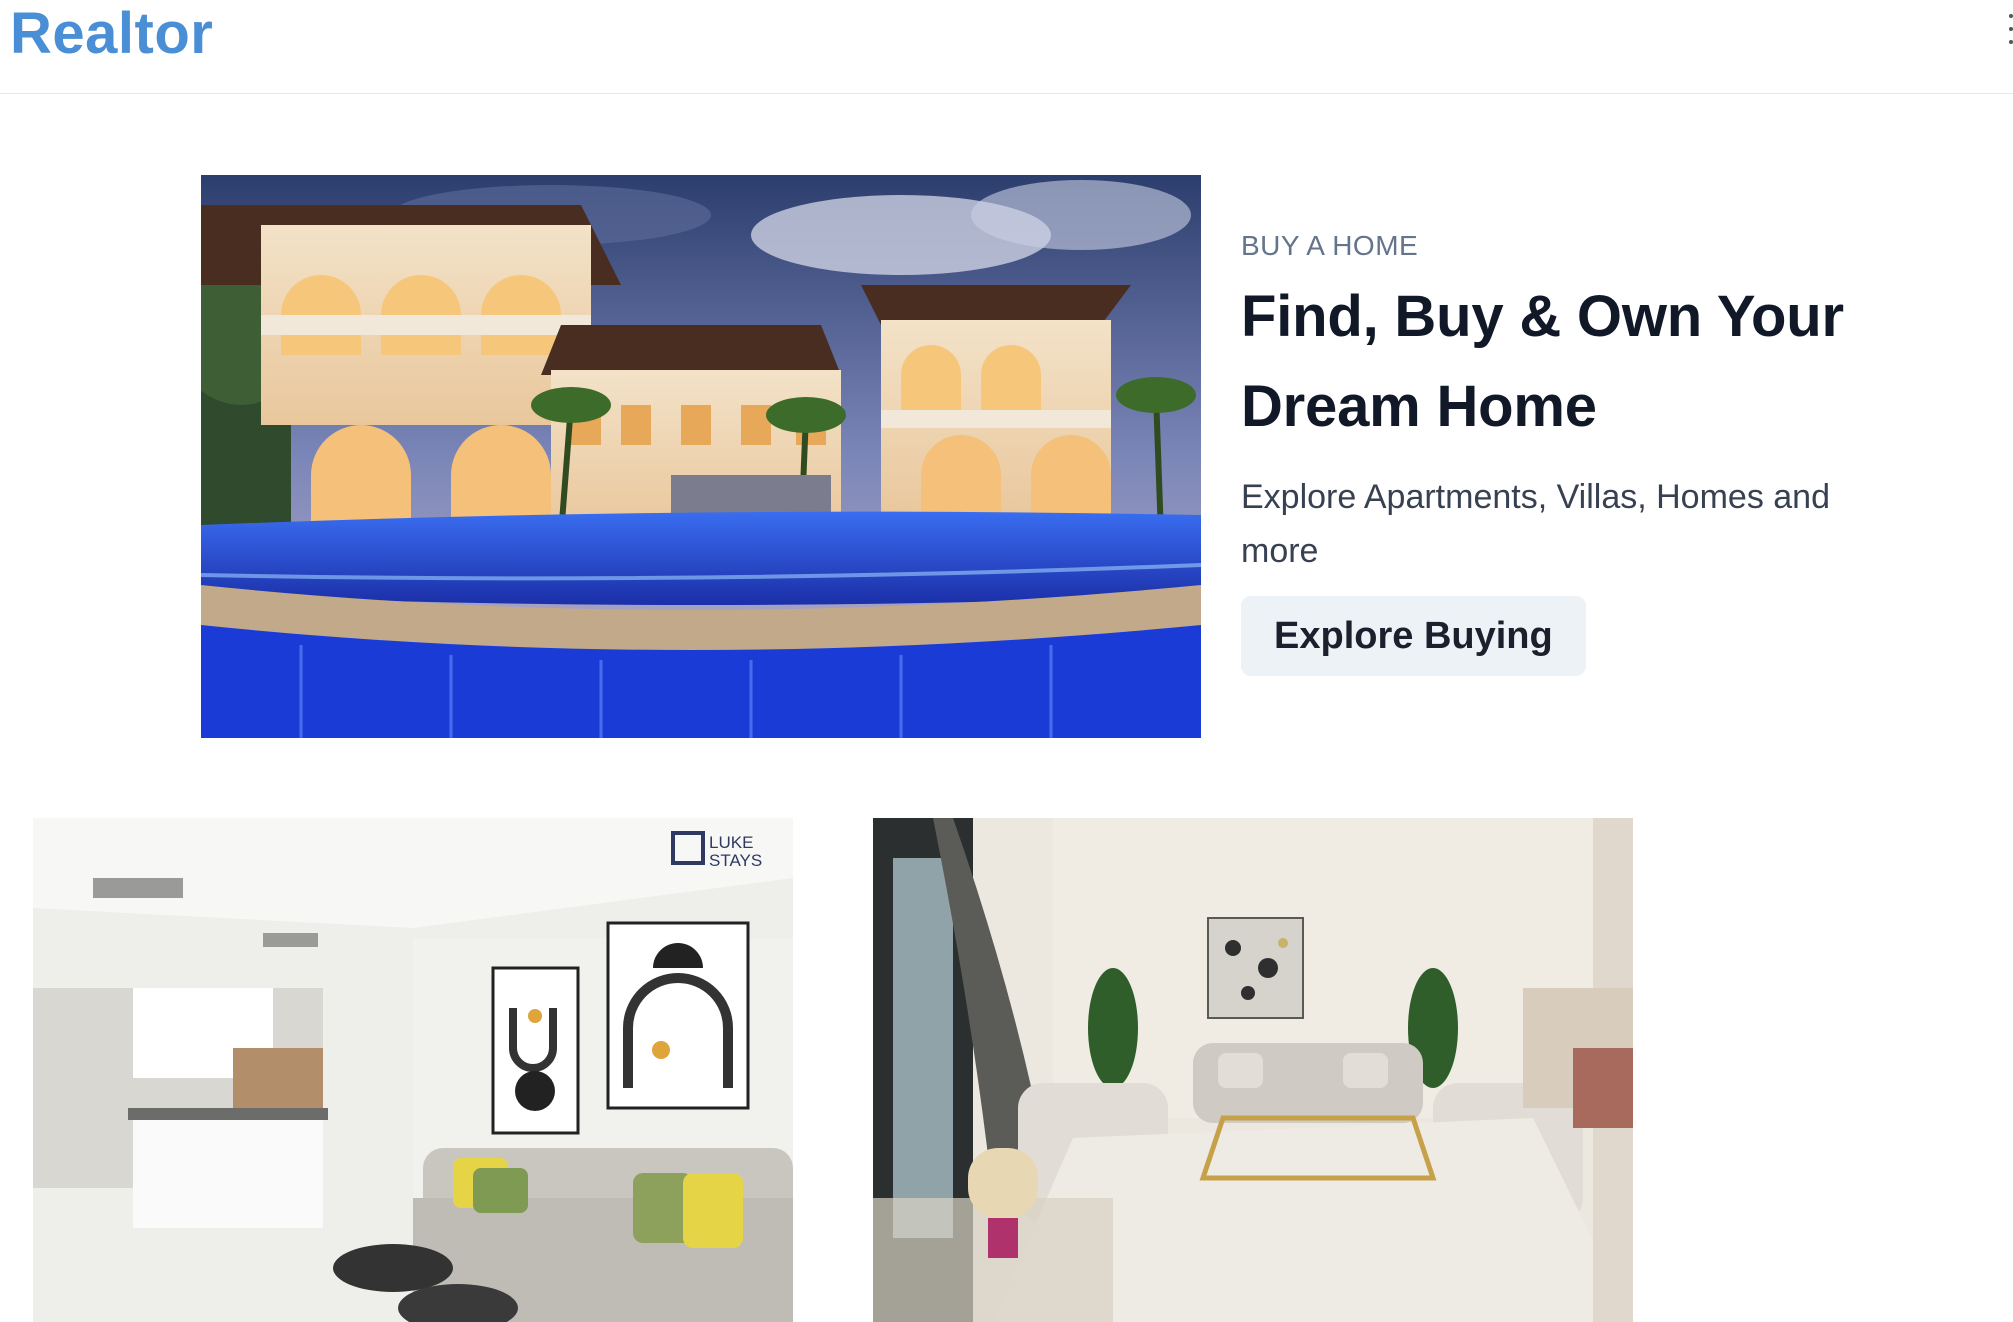  What do you see at coordinates (111, 34) in the screenshot?
I see `brand-logo-link: Realtor` at bounding box center [111, 34].